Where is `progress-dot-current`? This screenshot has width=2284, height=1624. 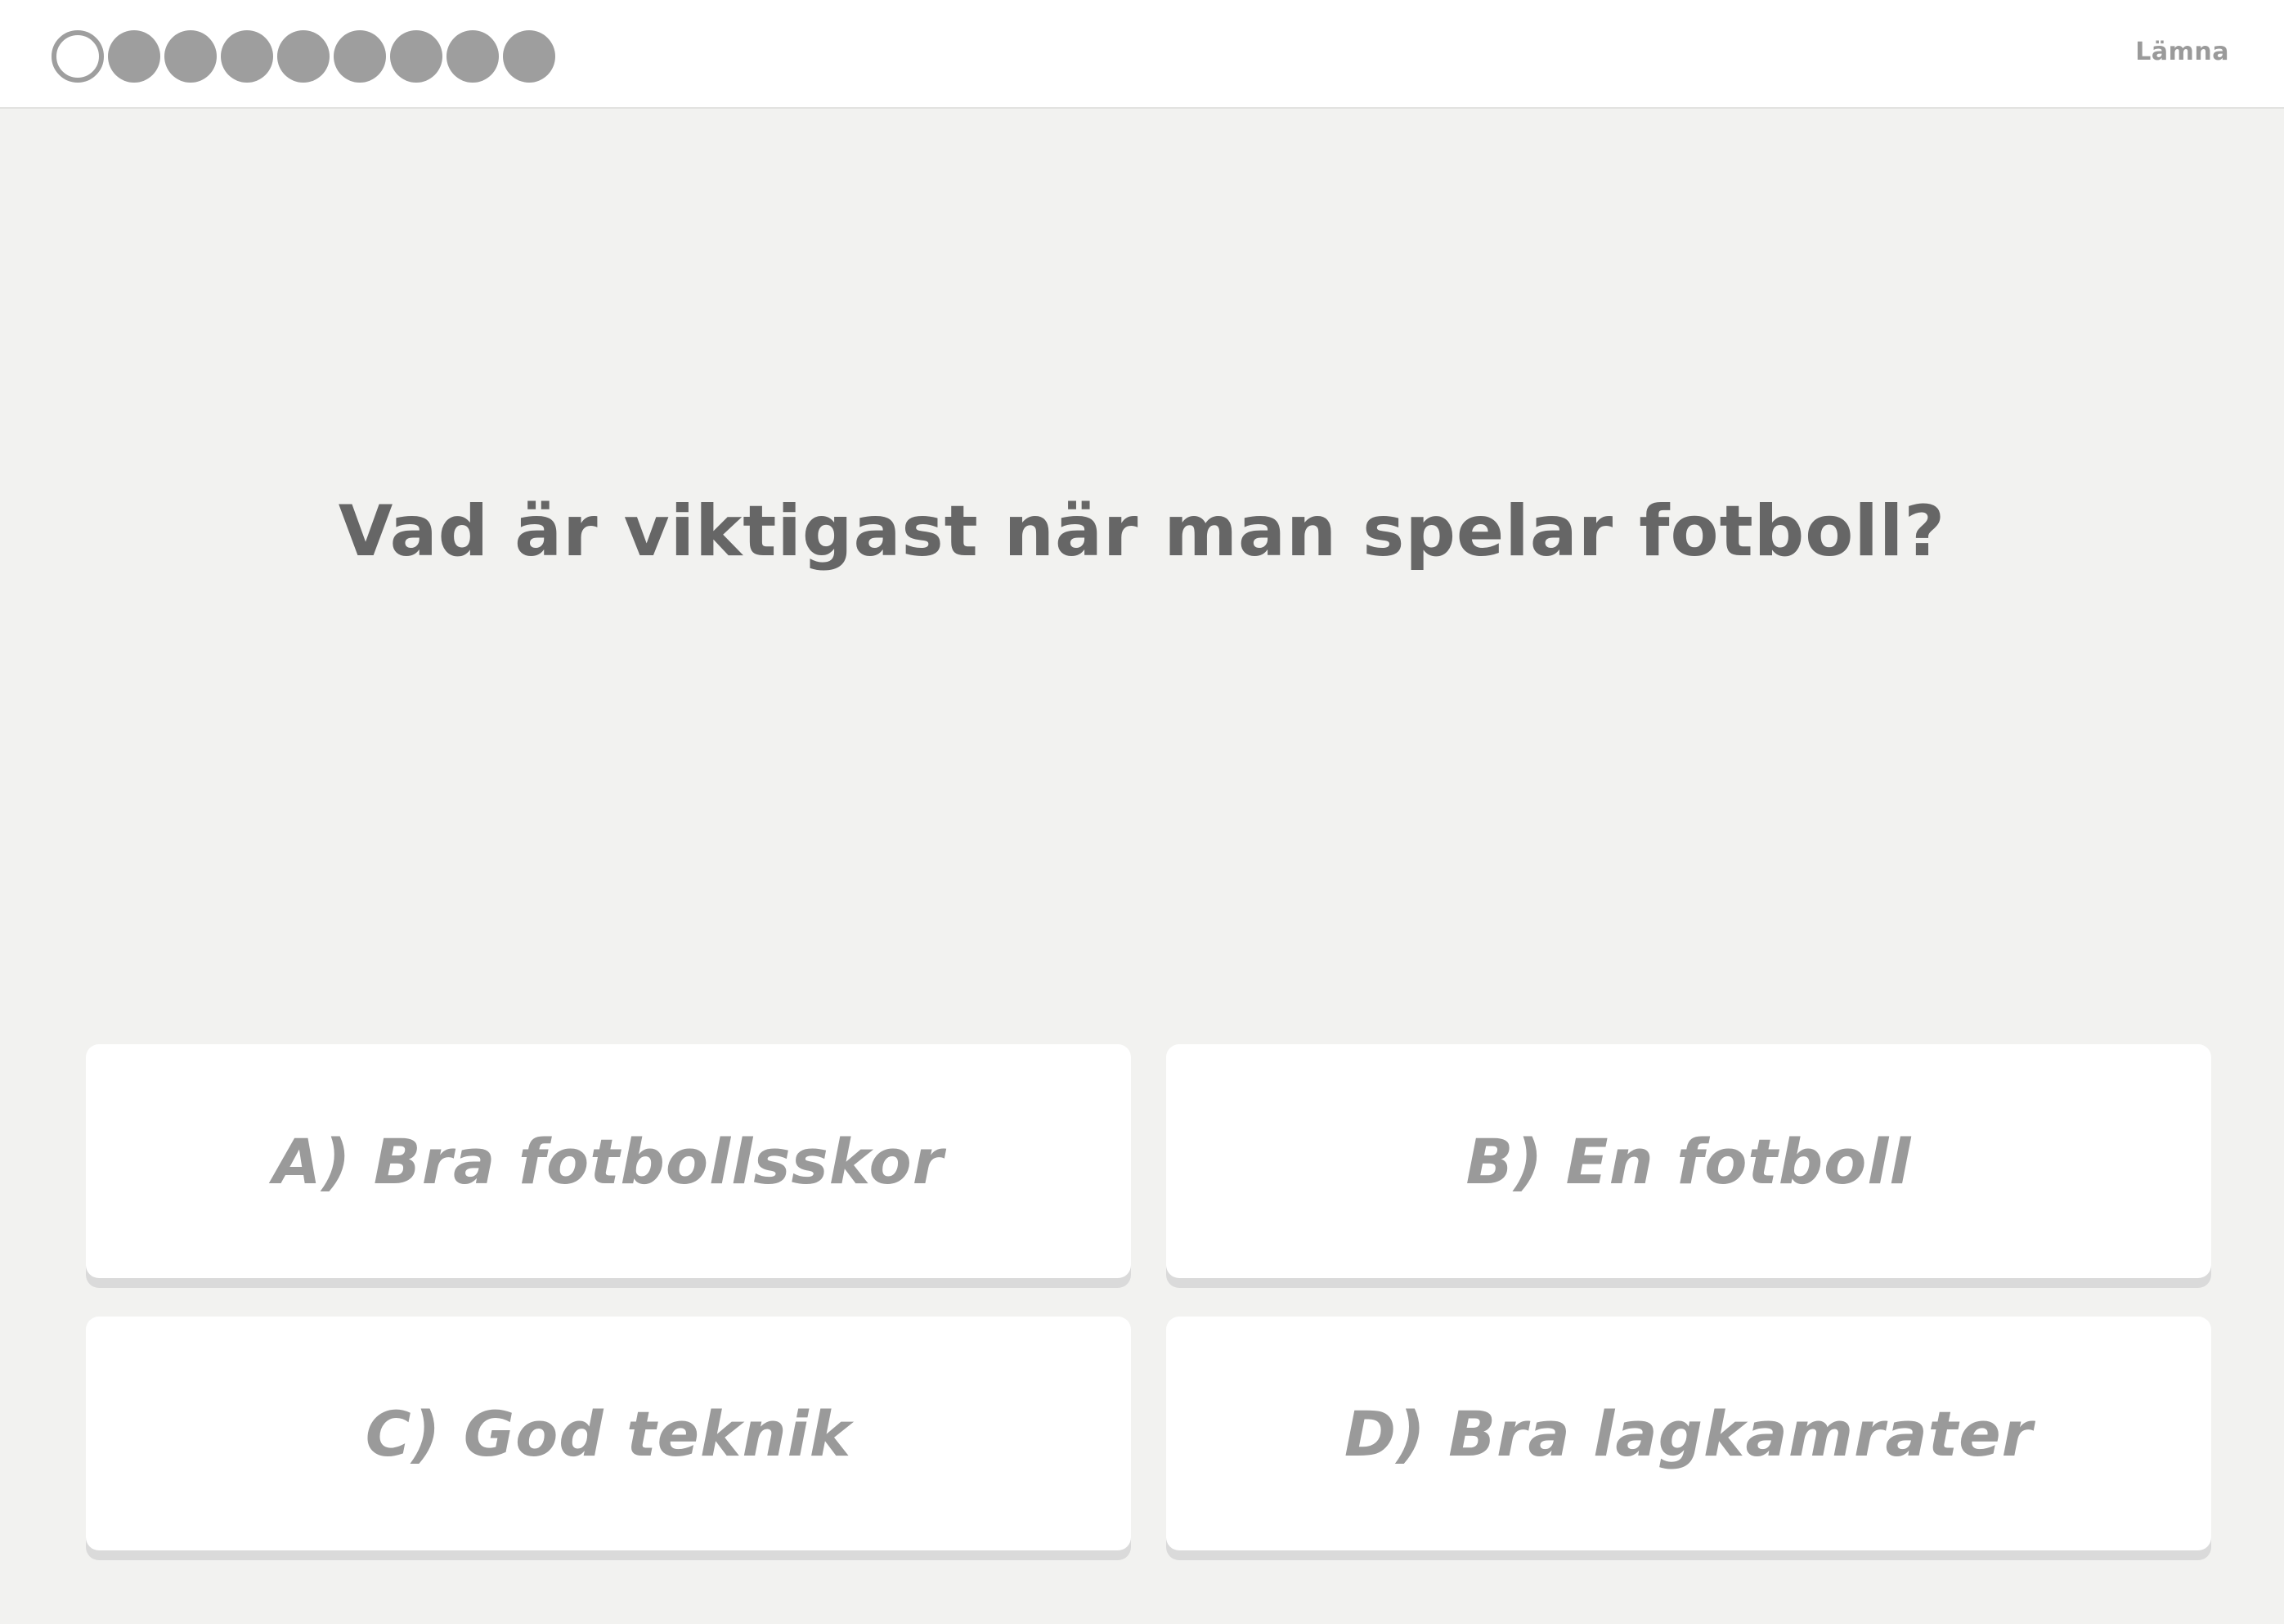
progress-dot-current is located at coordinates (78, 56).